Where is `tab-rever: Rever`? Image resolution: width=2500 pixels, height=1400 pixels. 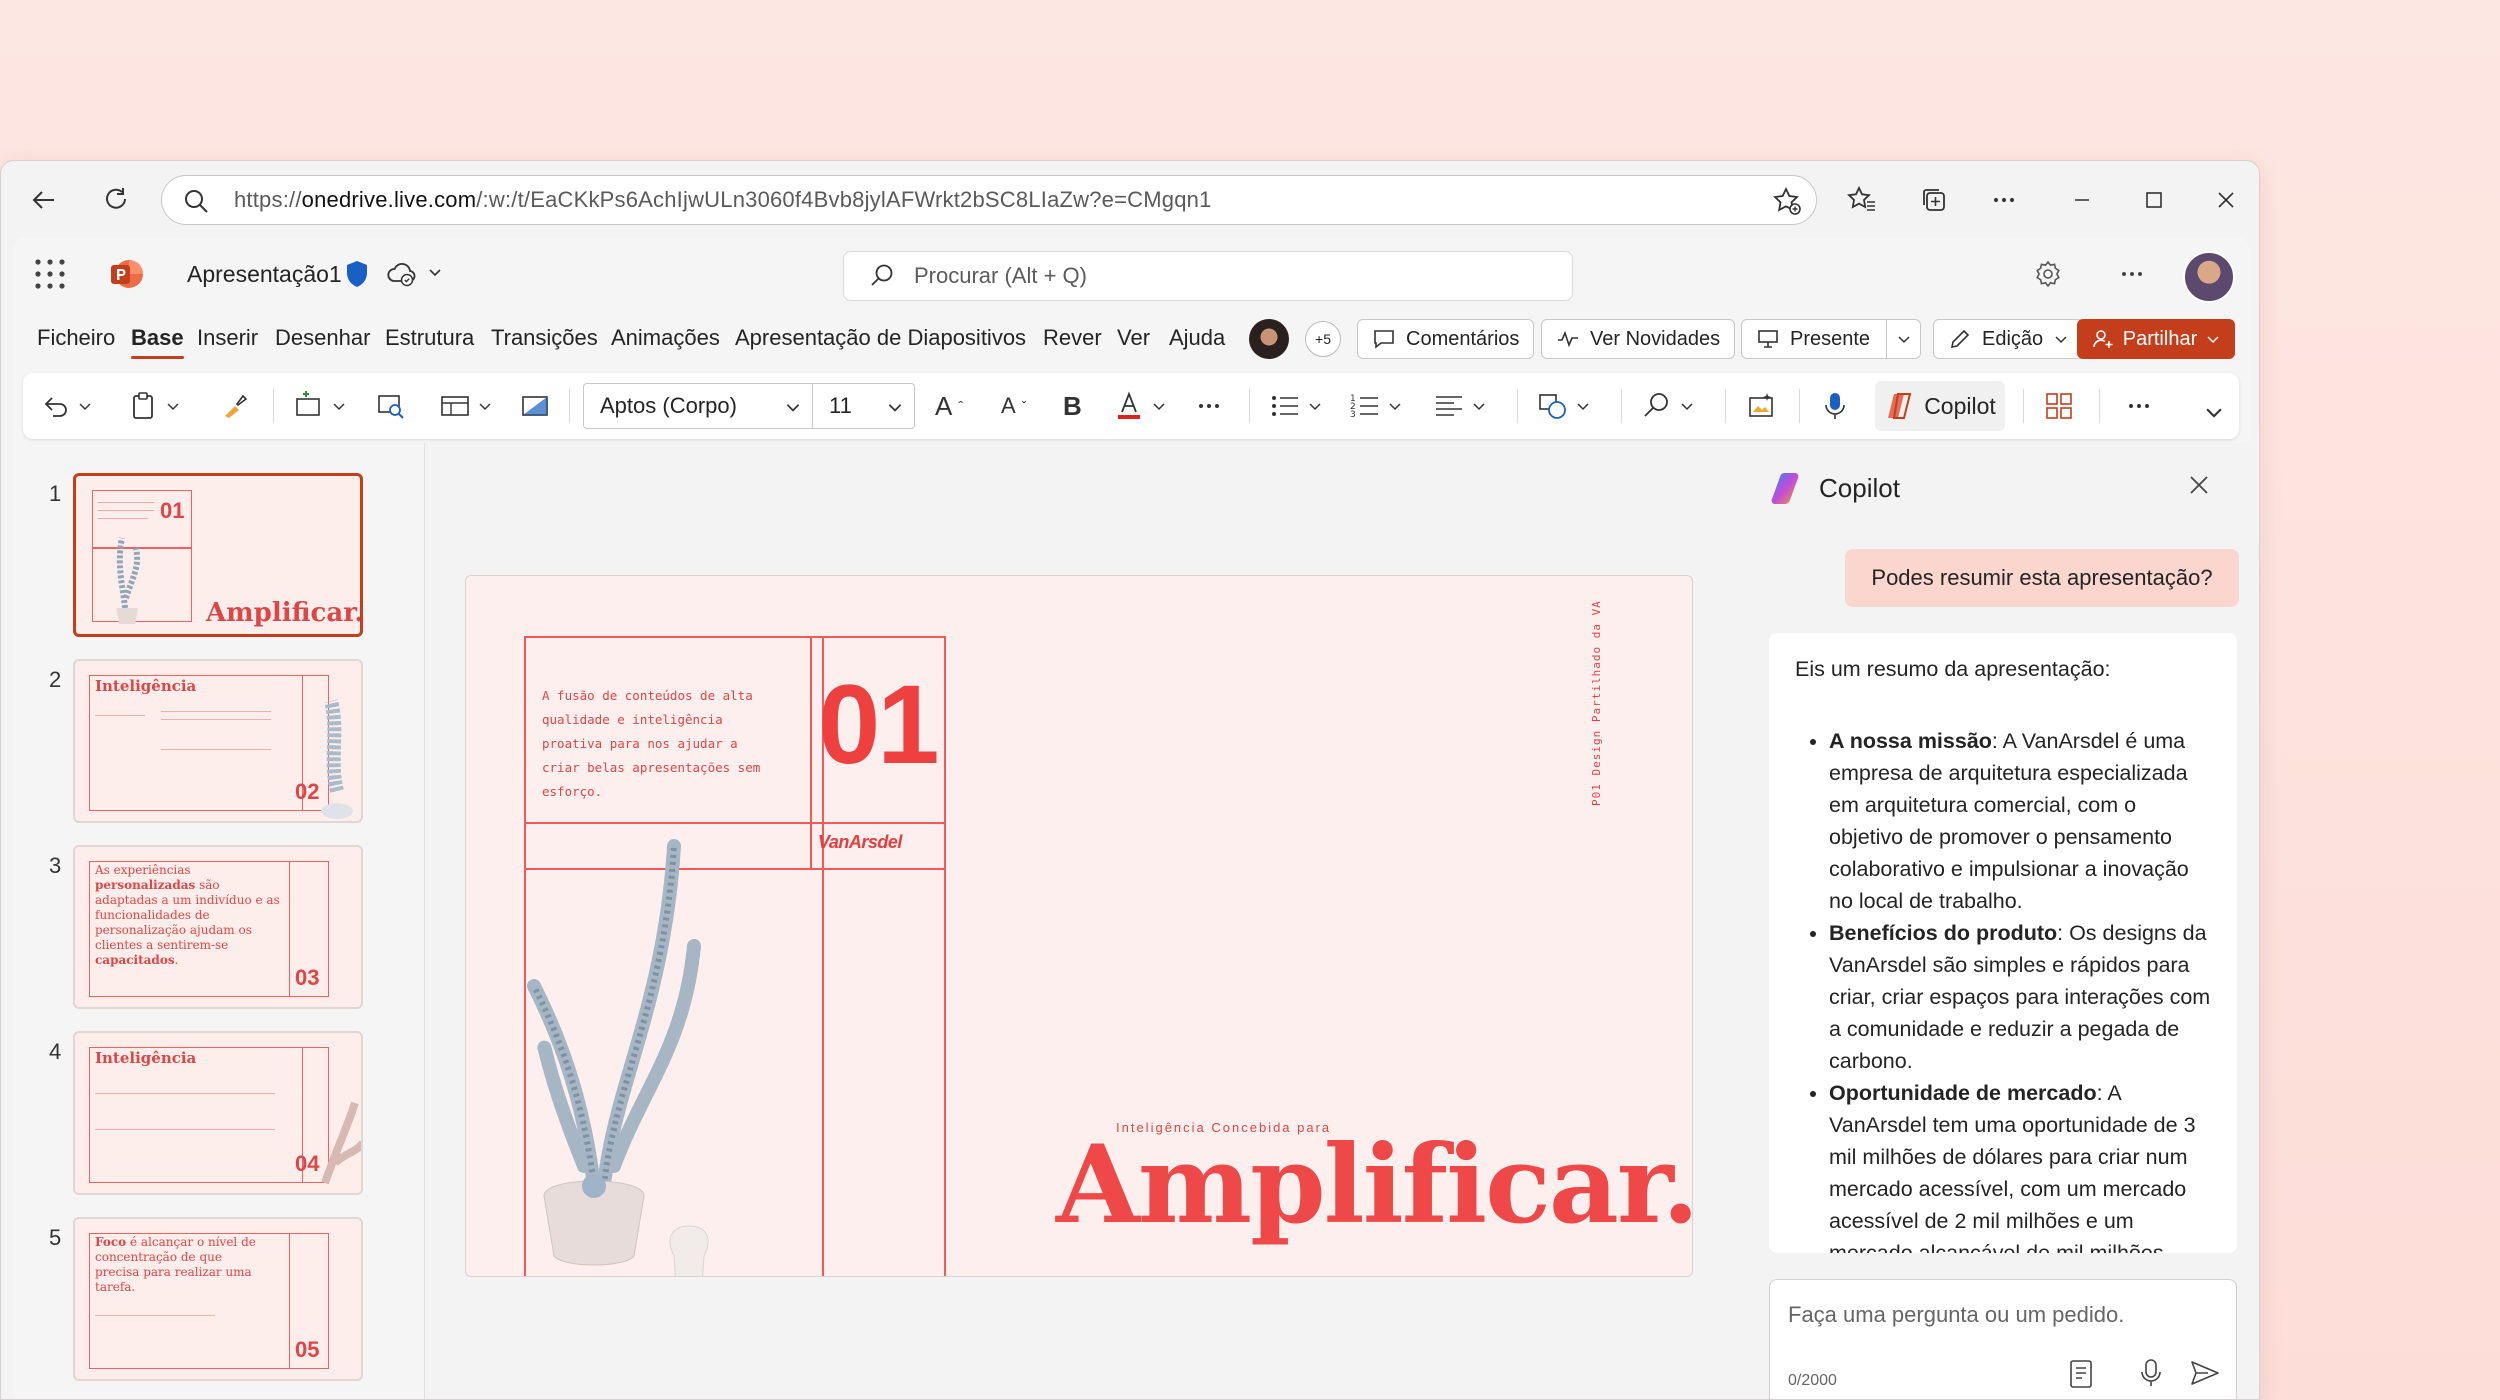
tab-rever: Rever is located at coordinates (1072, 338).